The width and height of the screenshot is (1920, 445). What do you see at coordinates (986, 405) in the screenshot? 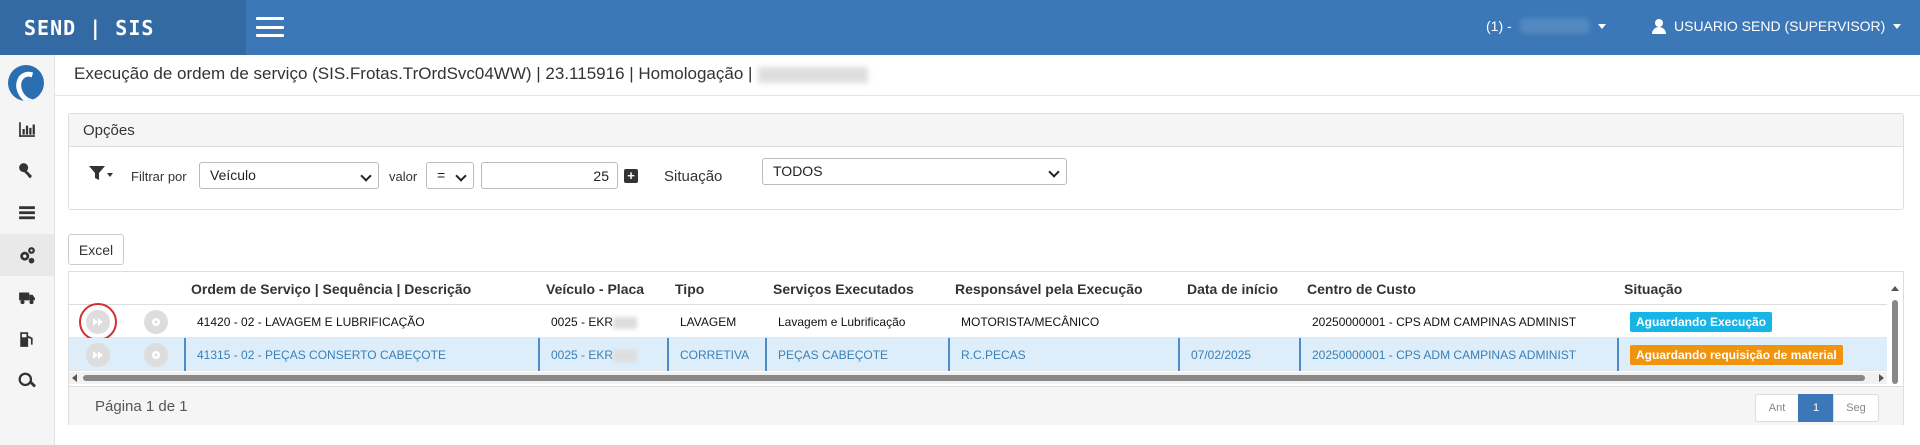
I see `grid-footer: Página 1 de 1 Ant 1 Seg` at bounding box center [986, 405].